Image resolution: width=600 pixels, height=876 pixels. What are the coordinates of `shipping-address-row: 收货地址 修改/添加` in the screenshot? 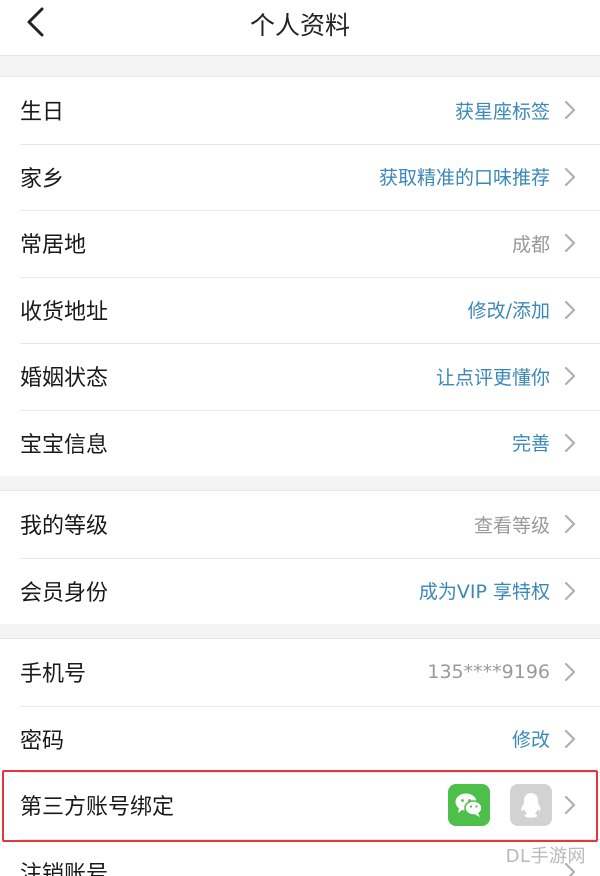 It's located at (300, 310).